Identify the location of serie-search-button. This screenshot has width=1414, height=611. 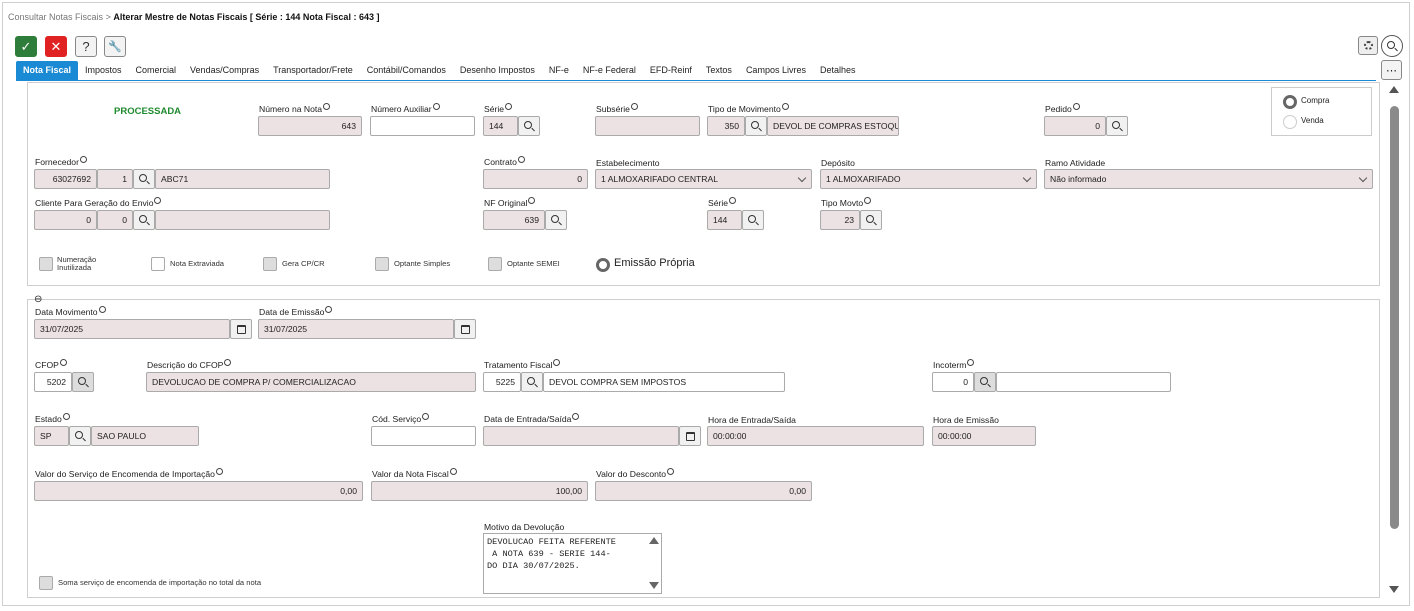
(529, 126).